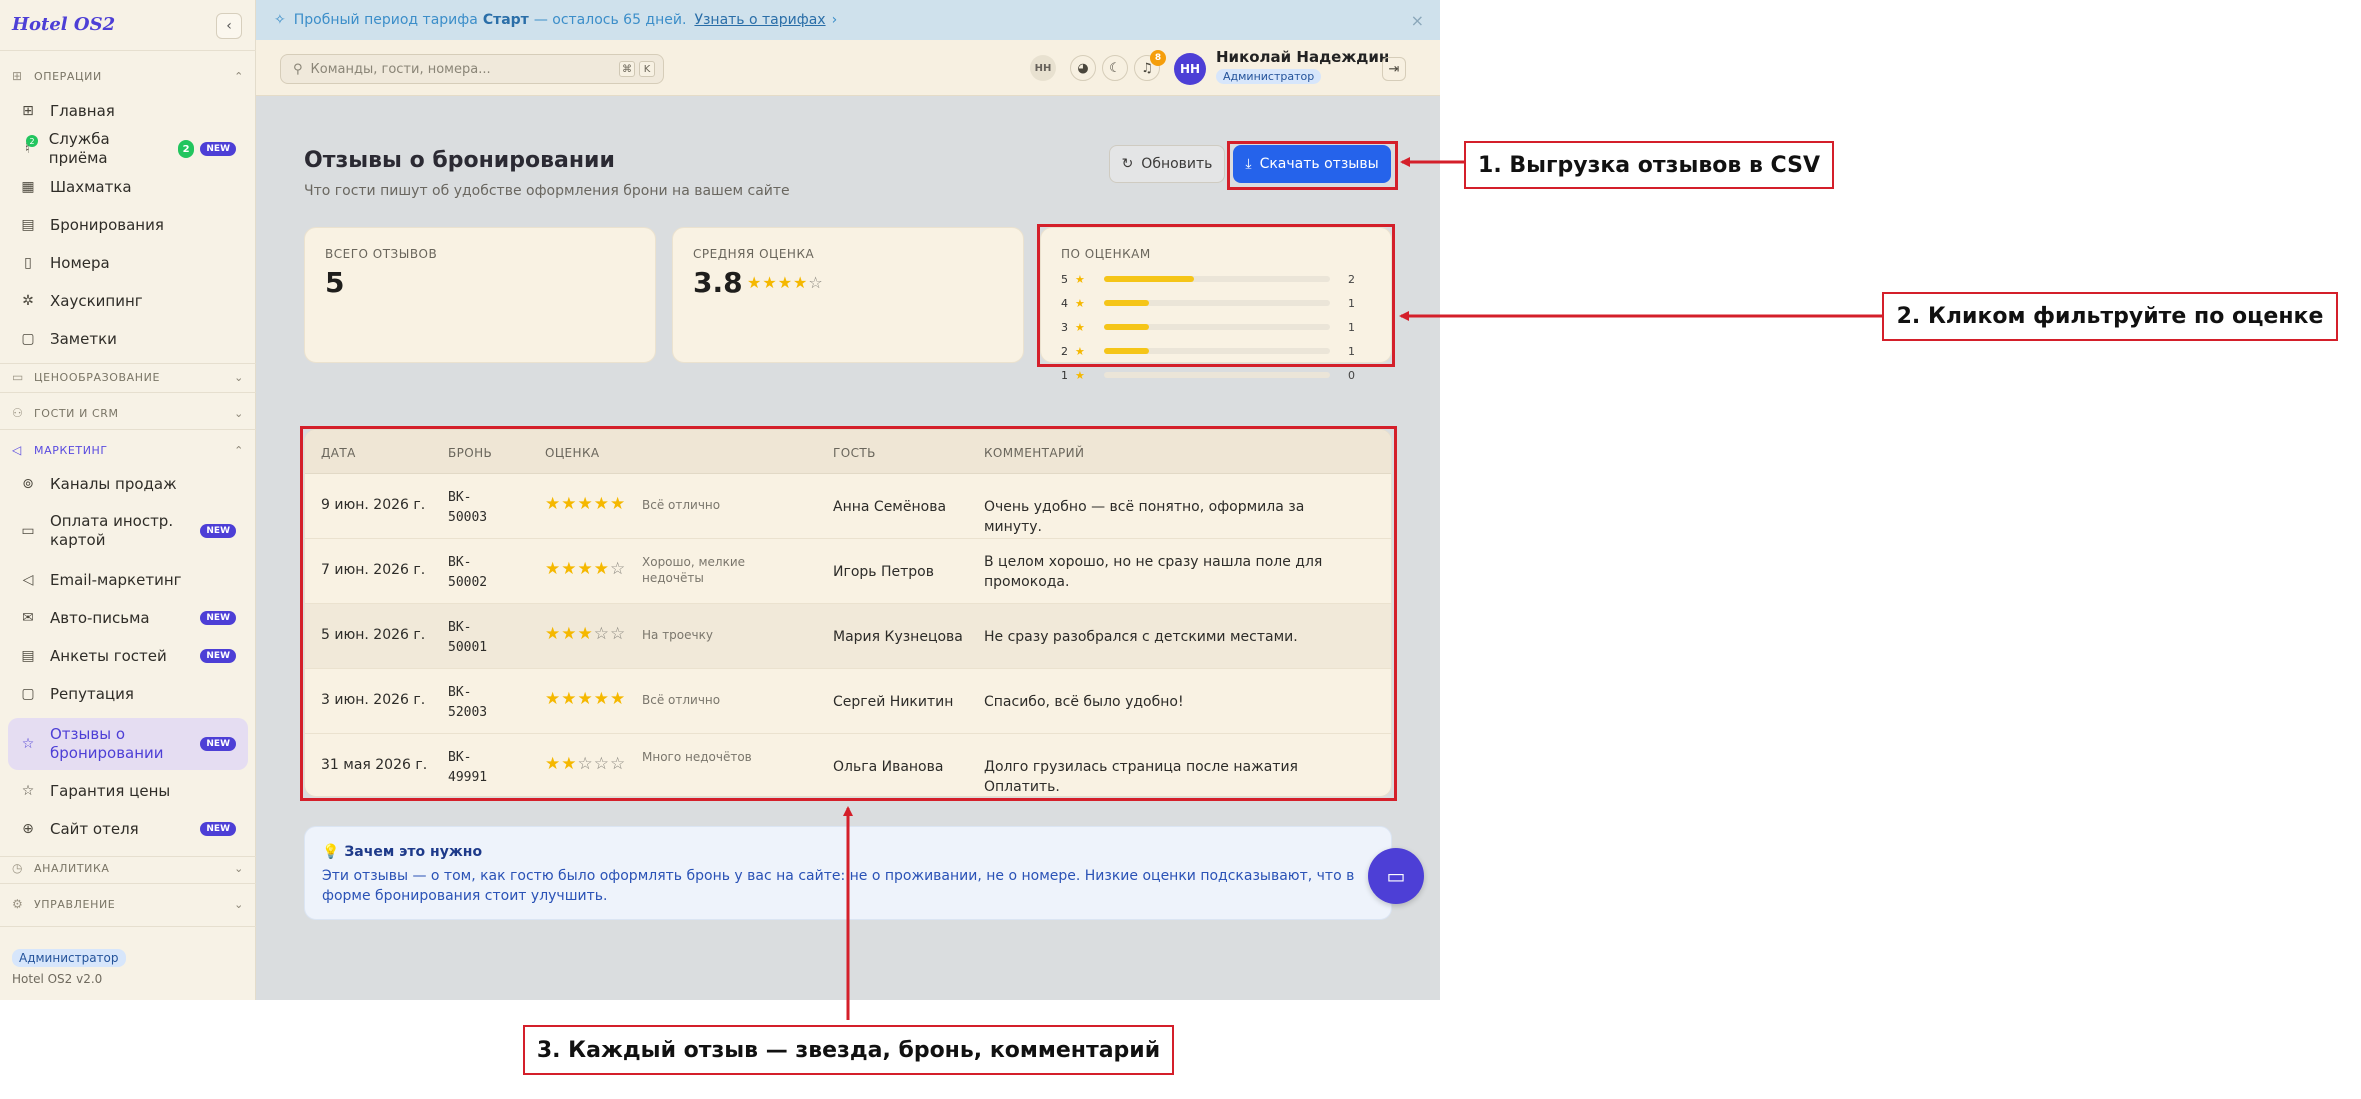 Image resolution: width=2361 pixels, height=1099 pixels. I want to click on refresh-icon: ↻, so click(1127, 164).